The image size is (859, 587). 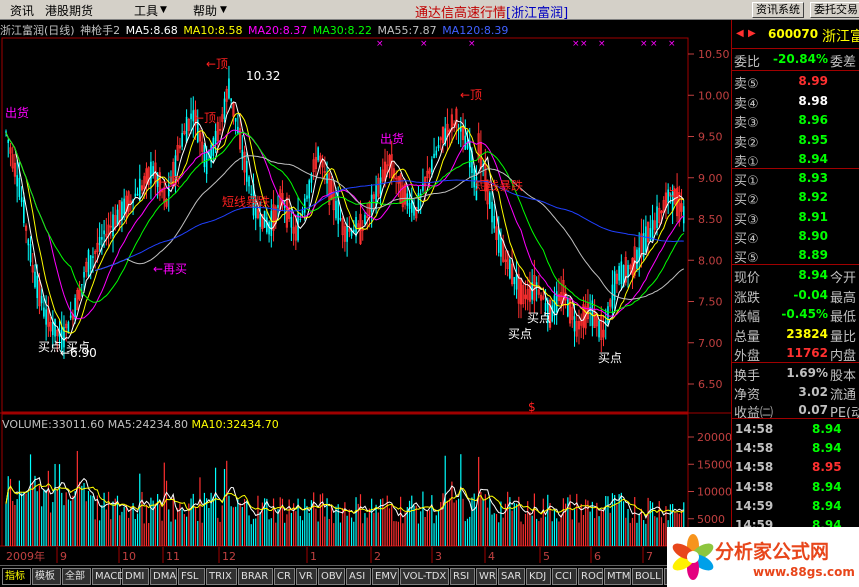 I want to click on fund-row-1-label: 净资, so click(x=747, y=395).